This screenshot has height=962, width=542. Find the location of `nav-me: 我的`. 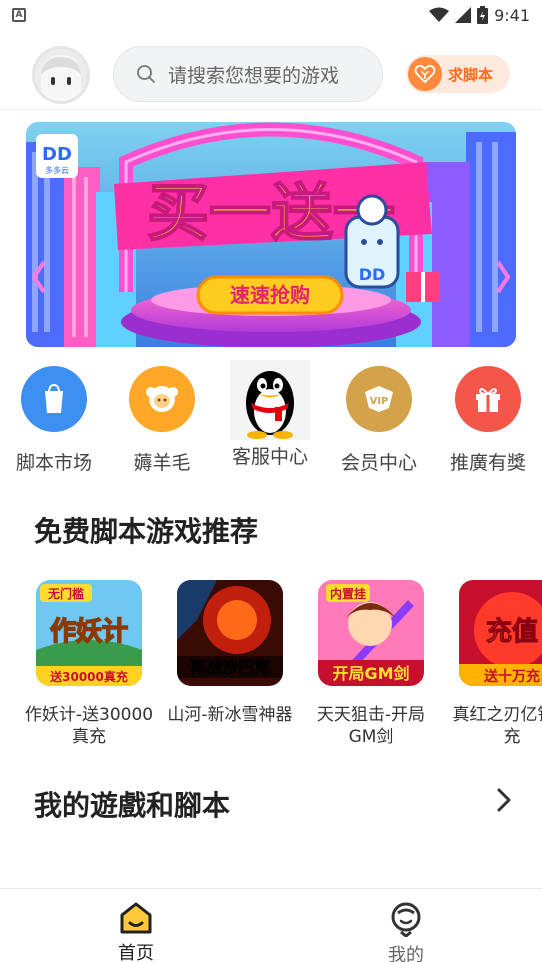

nav-me: 我的 is located at coordinates (406, 931).